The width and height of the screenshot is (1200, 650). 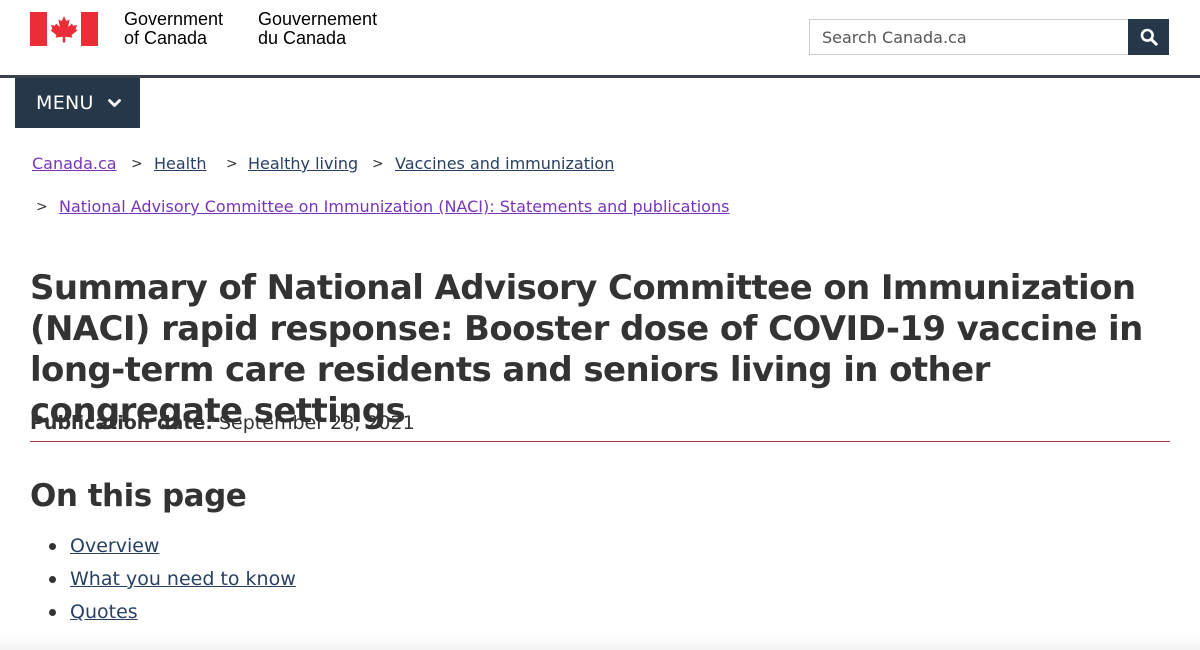 I want to click on publication-date-label: Publication date:, so click(x=121, y=423).